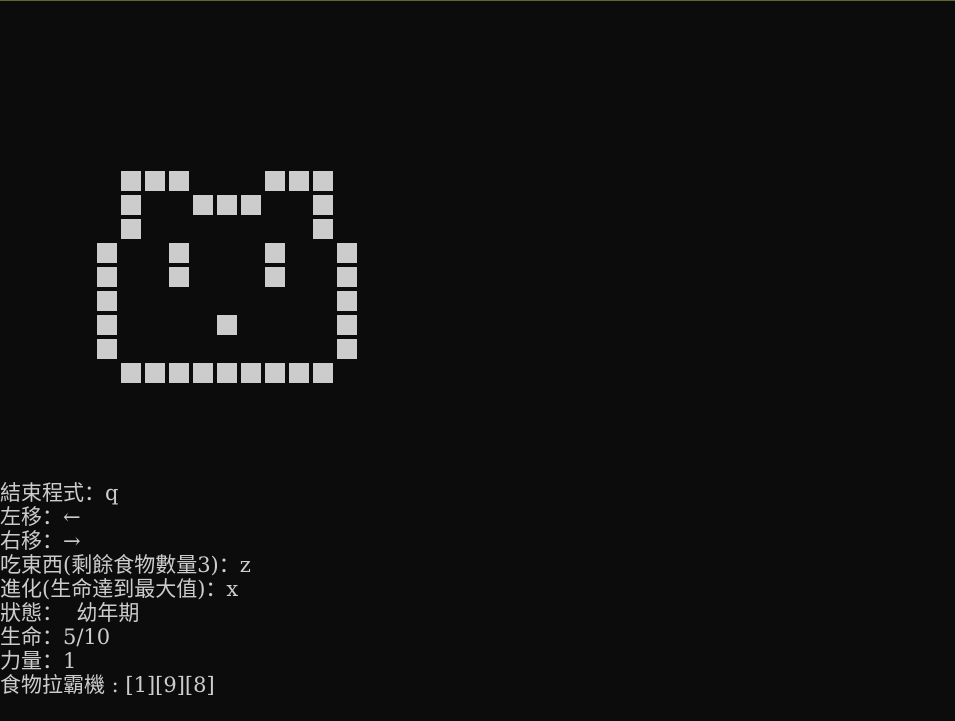 The height and width of the screenshot is (721, 955). I want to click on quit-control: 結束程式：q, so click(125, 493).